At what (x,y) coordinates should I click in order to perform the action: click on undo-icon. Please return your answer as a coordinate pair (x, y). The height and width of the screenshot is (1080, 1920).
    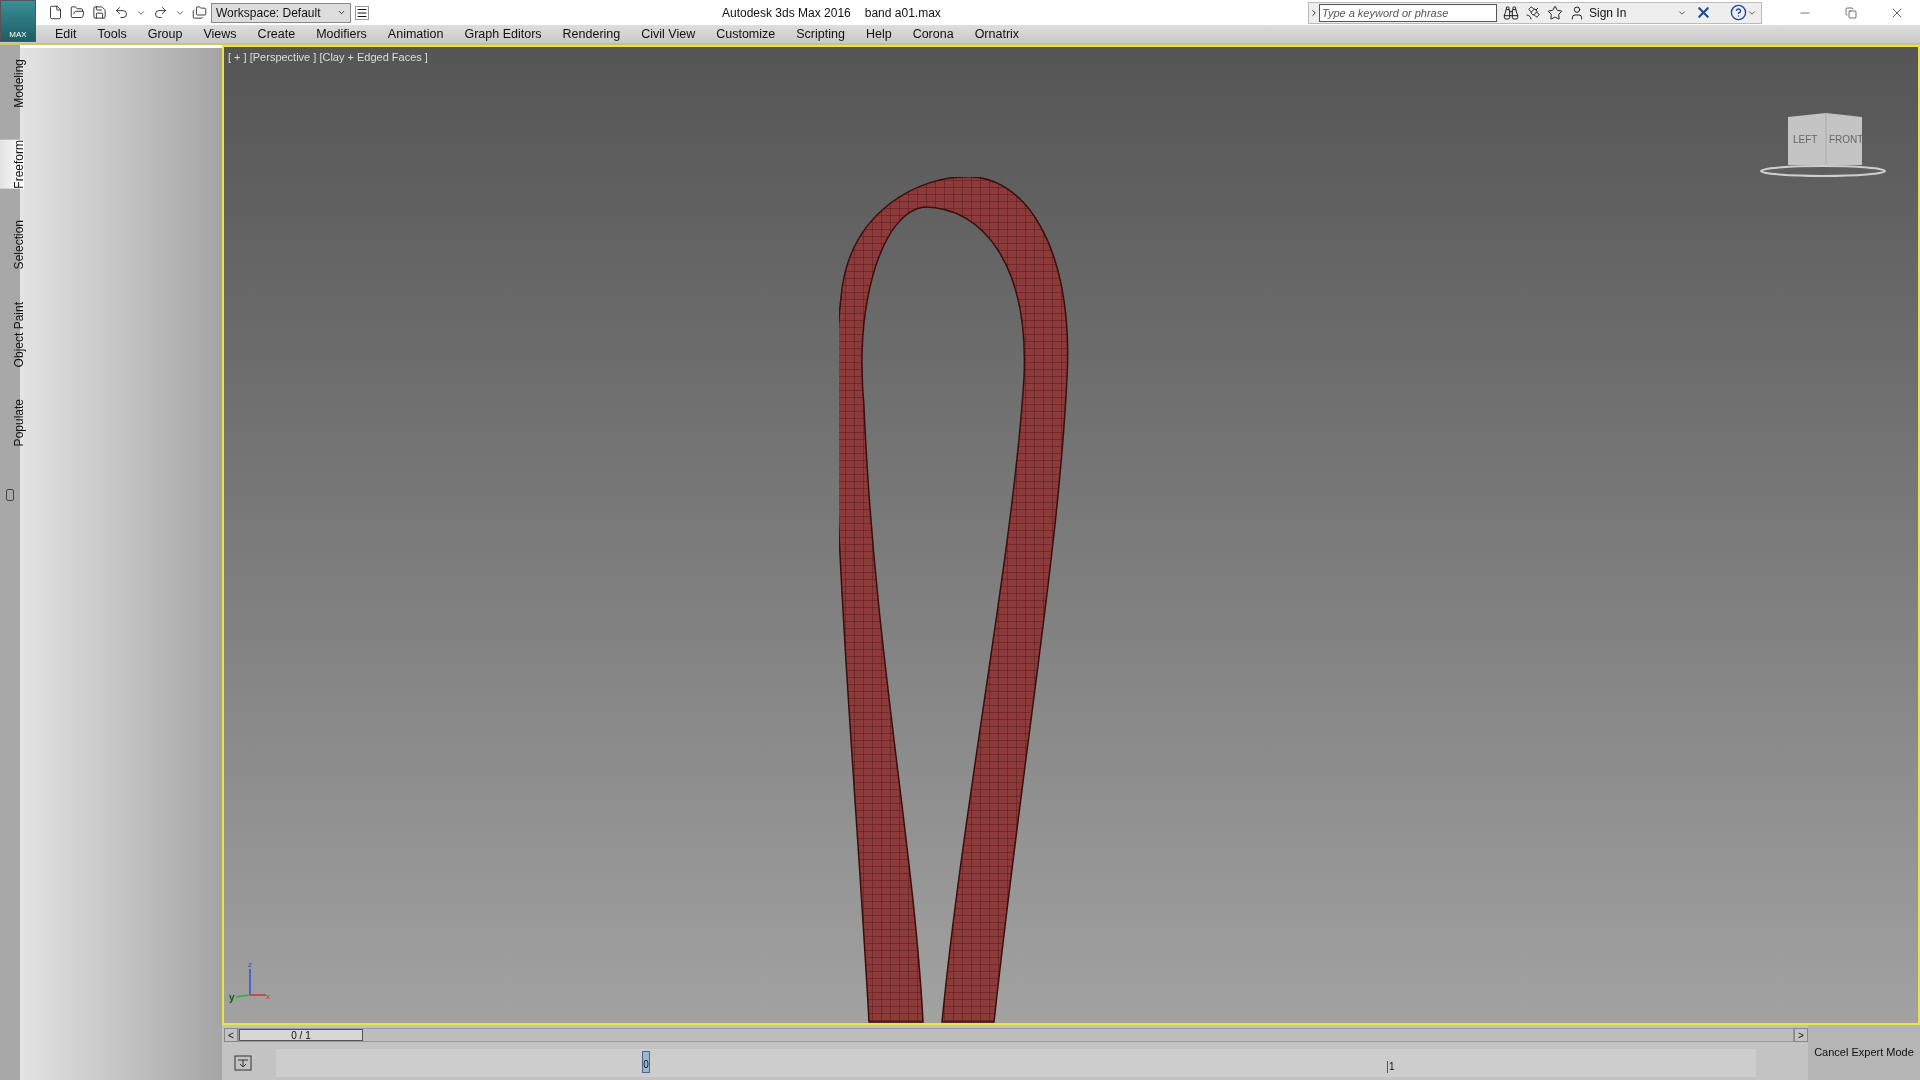
    Looking at the image, I should click on (121, 12).